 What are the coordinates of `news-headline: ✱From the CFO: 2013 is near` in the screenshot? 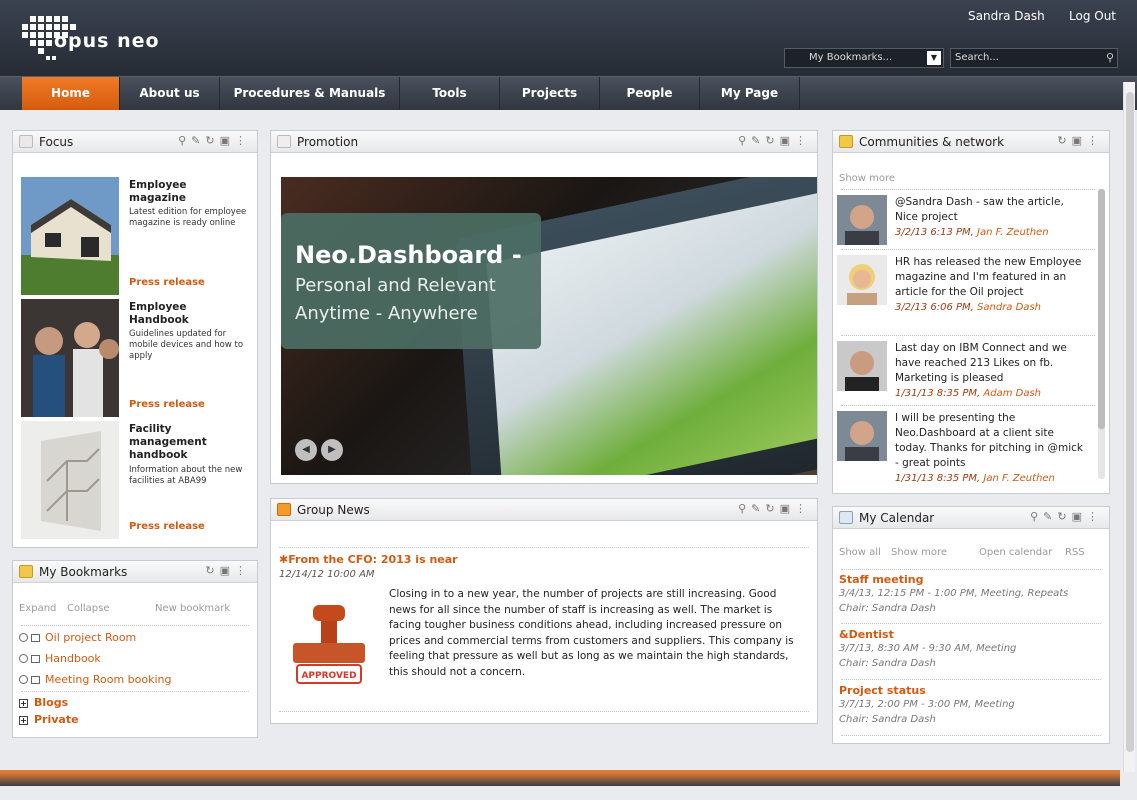 It's located at (368, 559).